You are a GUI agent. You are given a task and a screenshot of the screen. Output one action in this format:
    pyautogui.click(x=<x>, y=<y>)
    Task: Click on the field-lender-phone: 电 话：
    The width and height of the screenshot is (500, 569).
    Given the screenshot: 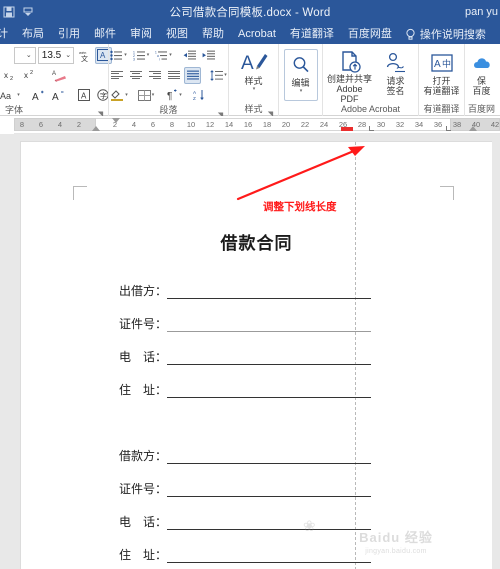 What is the action you would take?
    pyautogui.click(x=245, y=356)
    